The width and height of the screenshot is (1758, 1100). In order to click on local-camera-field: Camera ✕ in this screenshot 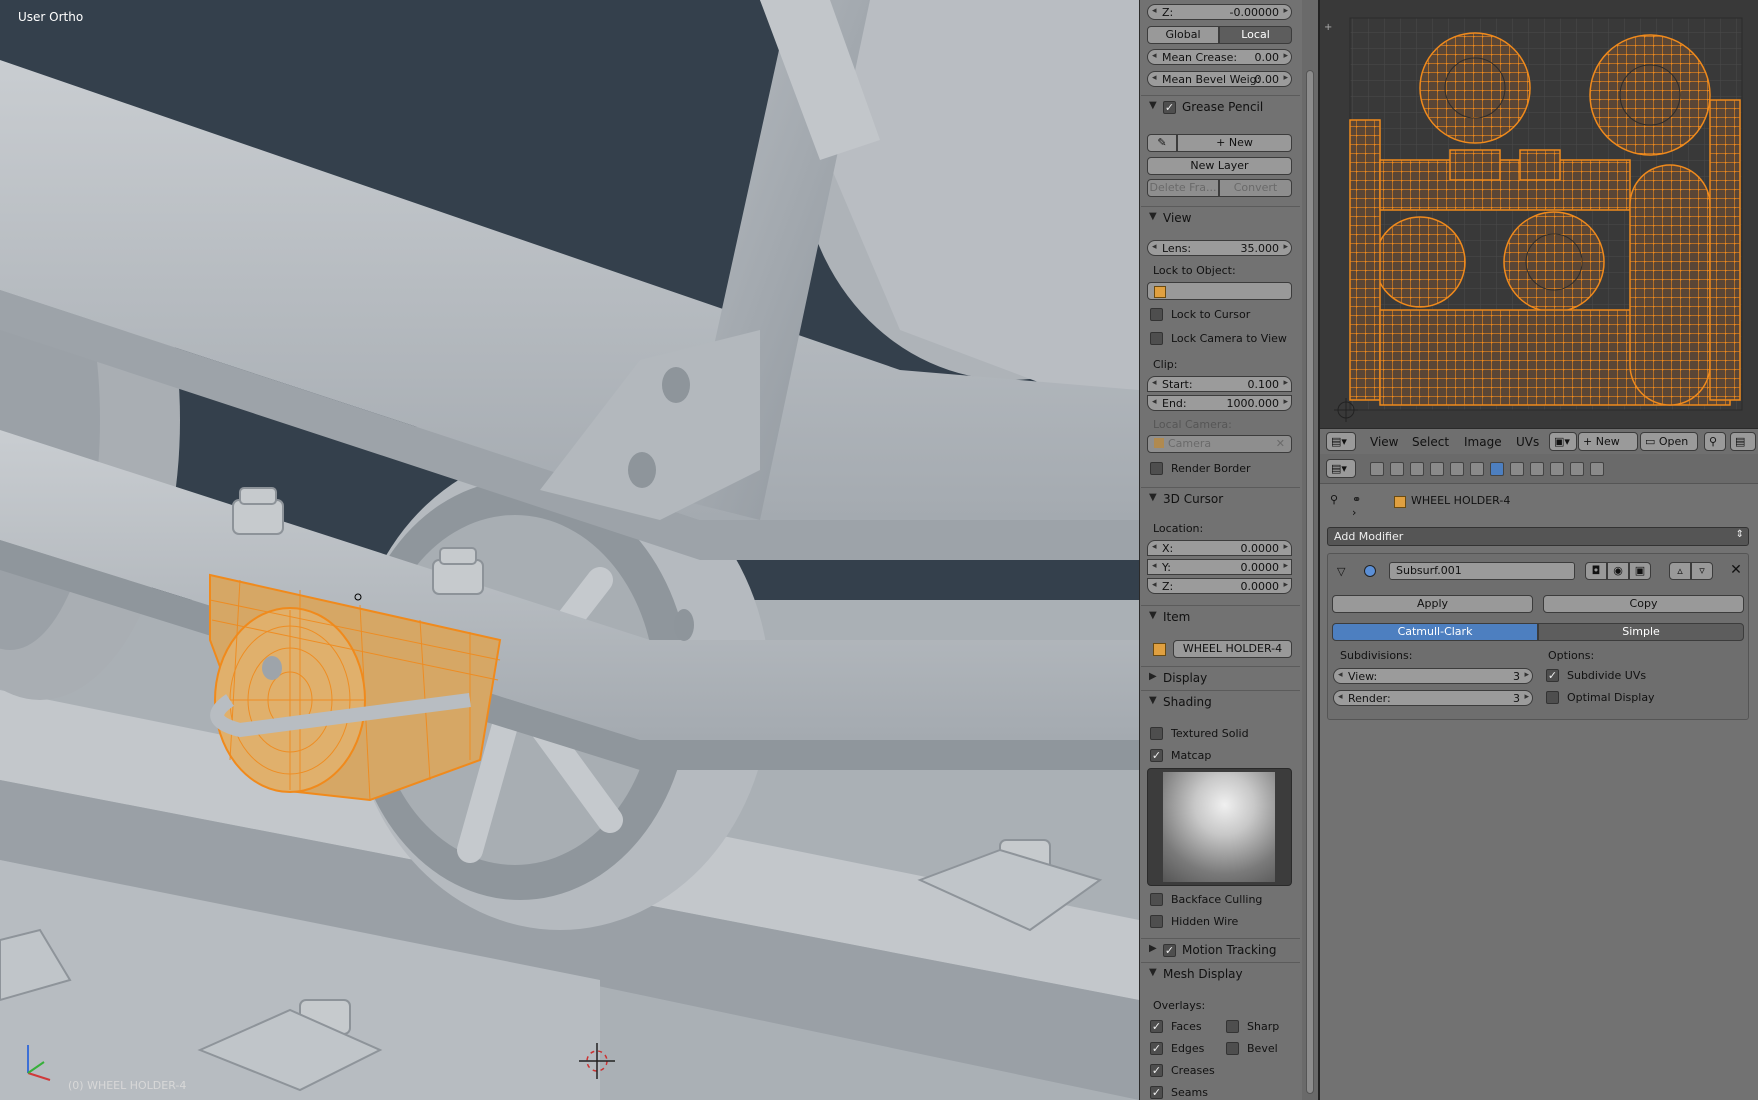, I will do `click(1219, 444)`.